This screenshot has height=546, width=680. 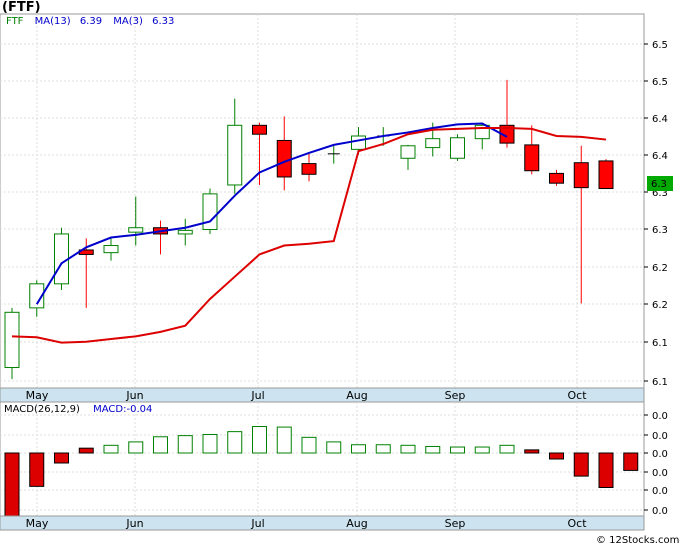 I want to click on legend-ma13-value: 6.39, so click(x=91, y=21).